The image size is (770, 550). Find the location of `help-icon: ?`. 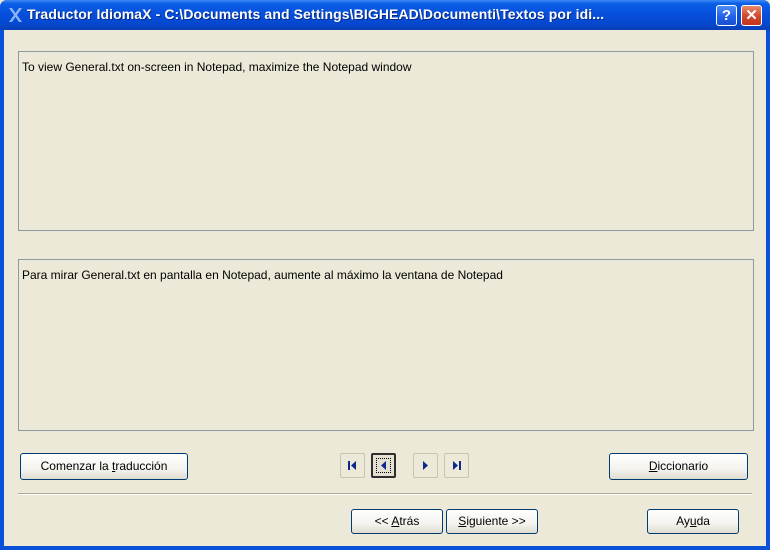

help-icon: ? is located at coordinates (726, 15).